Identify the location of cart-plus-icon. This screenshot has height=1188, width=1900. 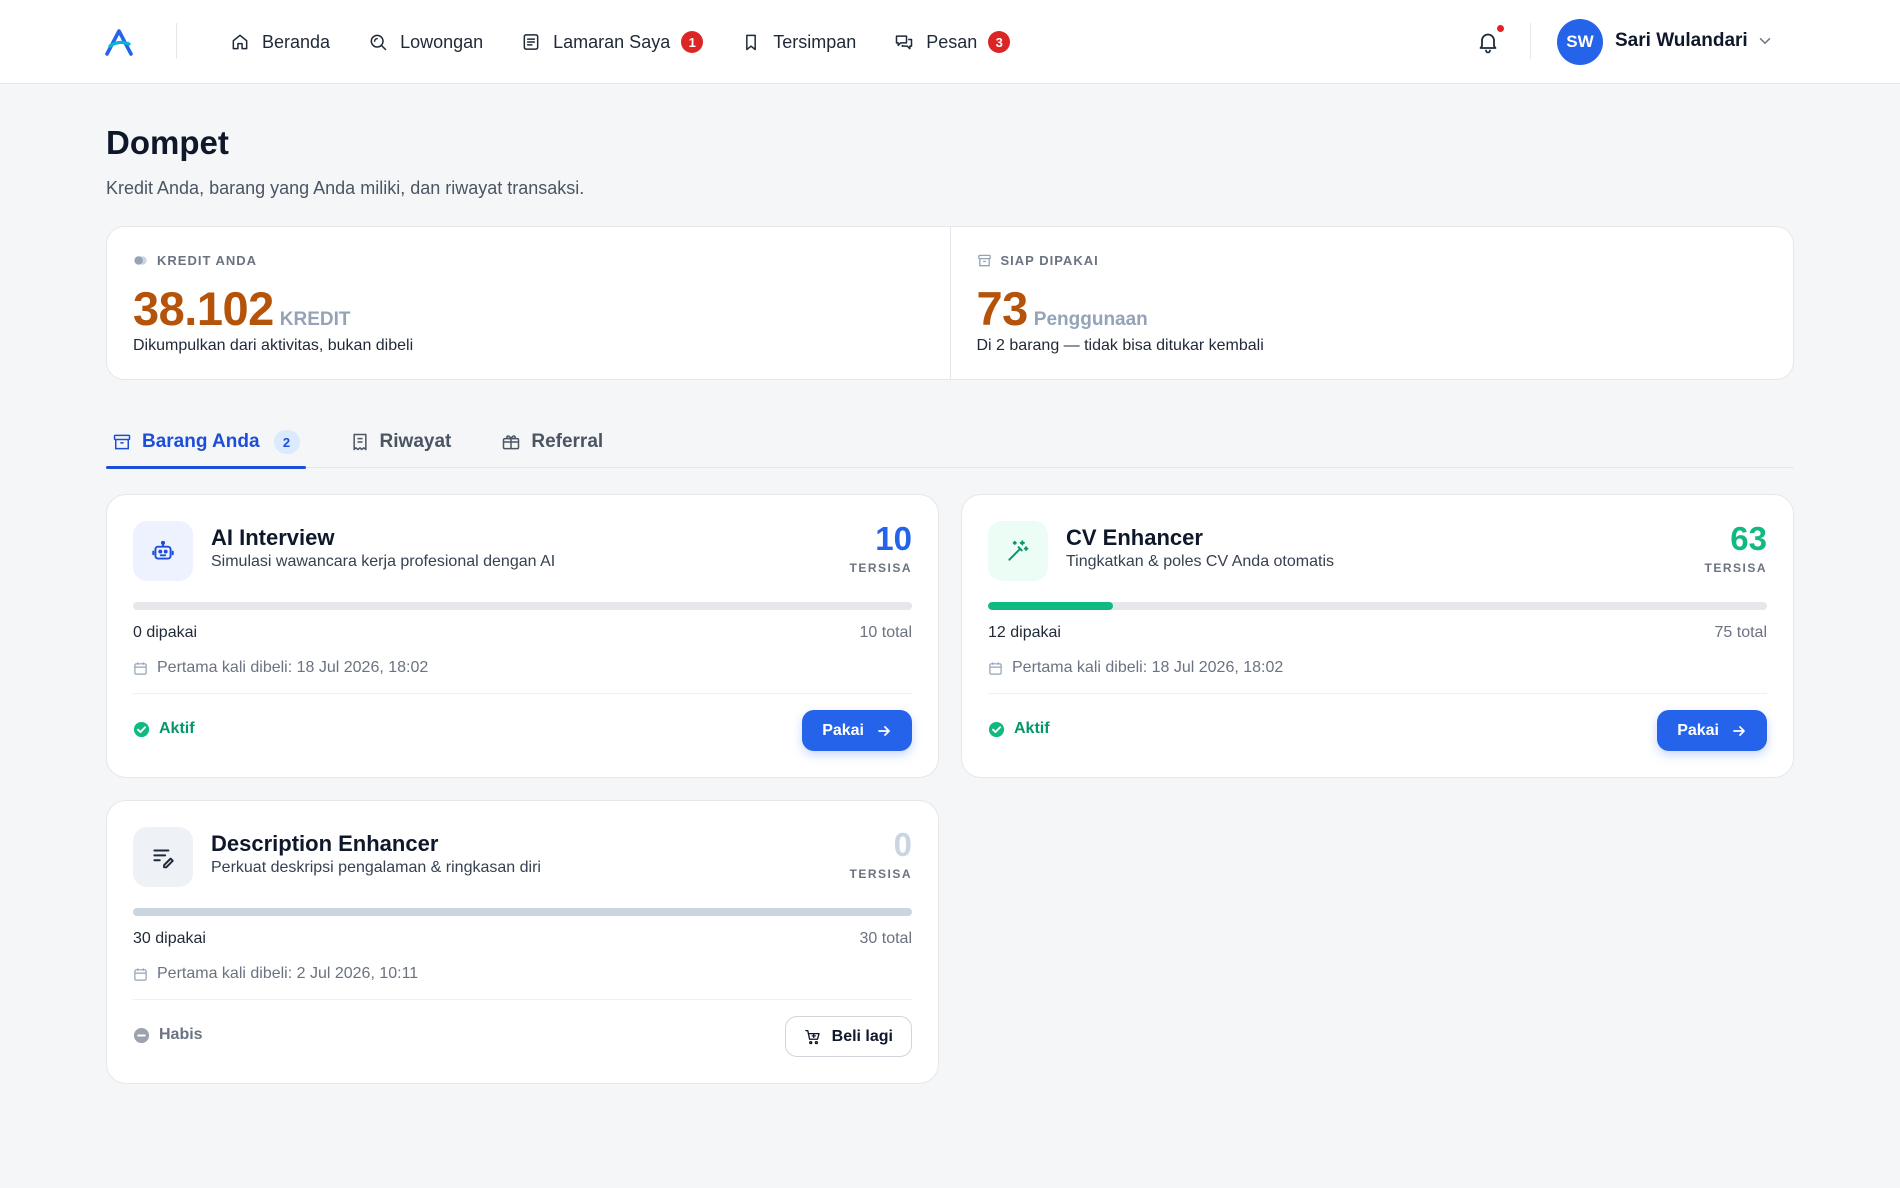
(812, 1036).